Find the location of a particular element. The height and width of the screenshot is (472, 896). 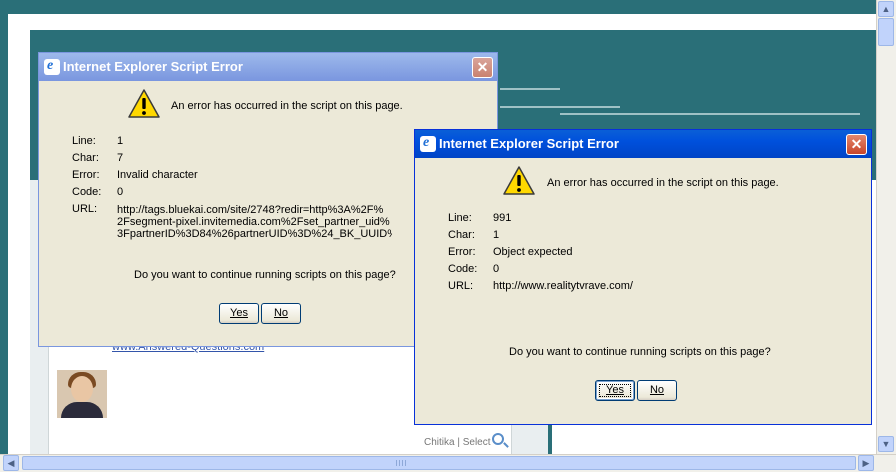

scroll-right-button: ▶ is located at coordinates (866, 463).